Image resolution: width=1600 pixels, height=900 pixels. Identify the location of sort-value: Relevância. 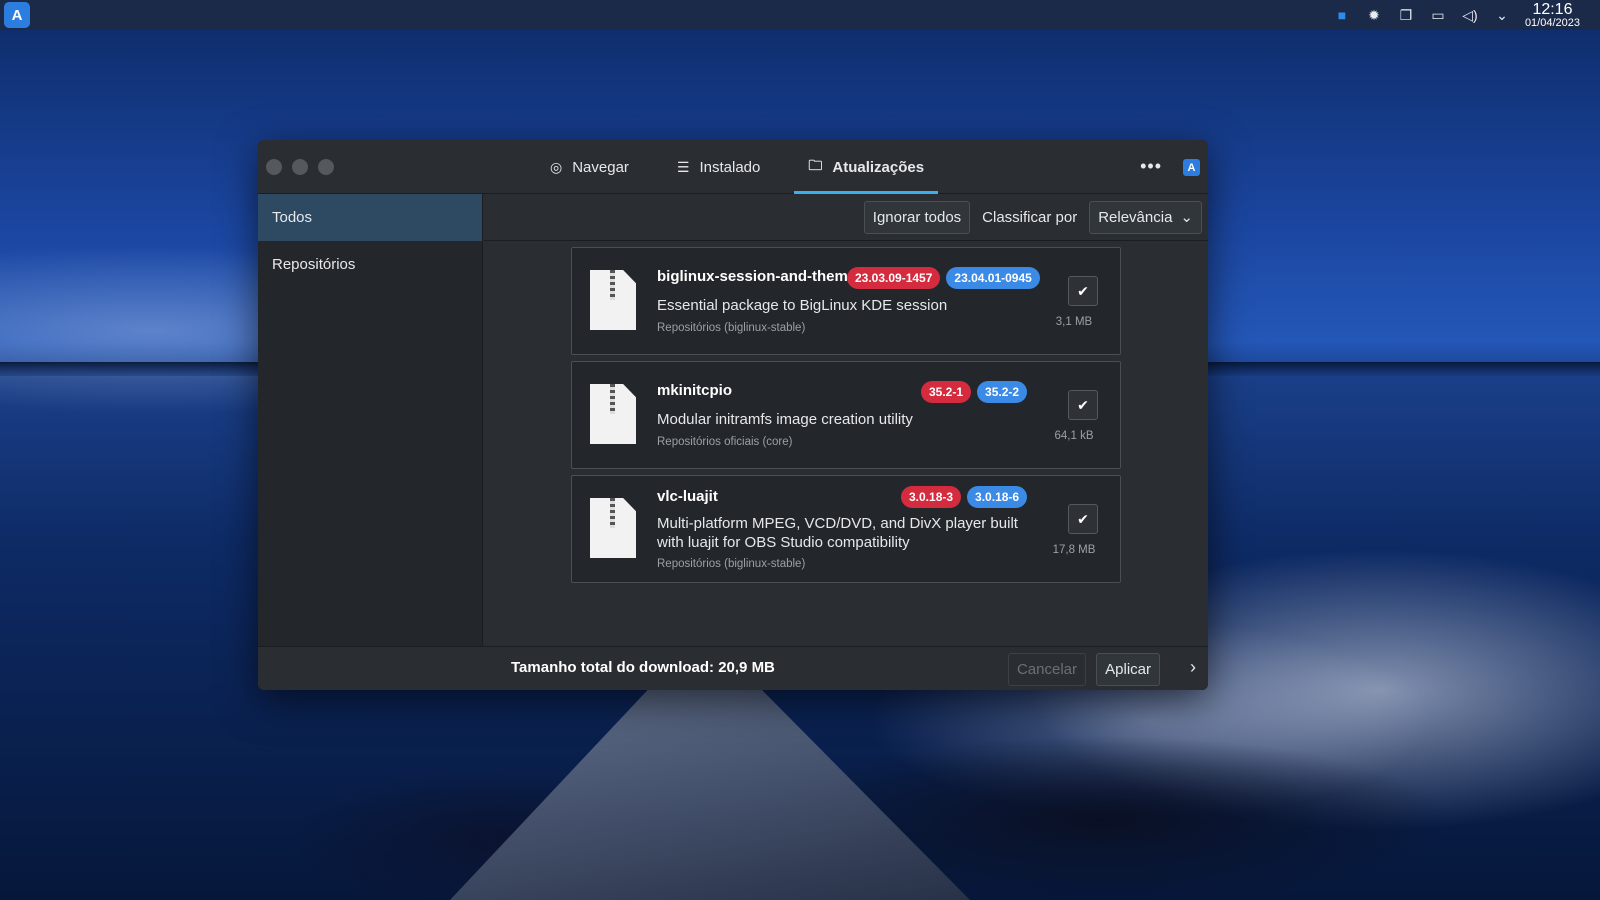
(1135, 217).